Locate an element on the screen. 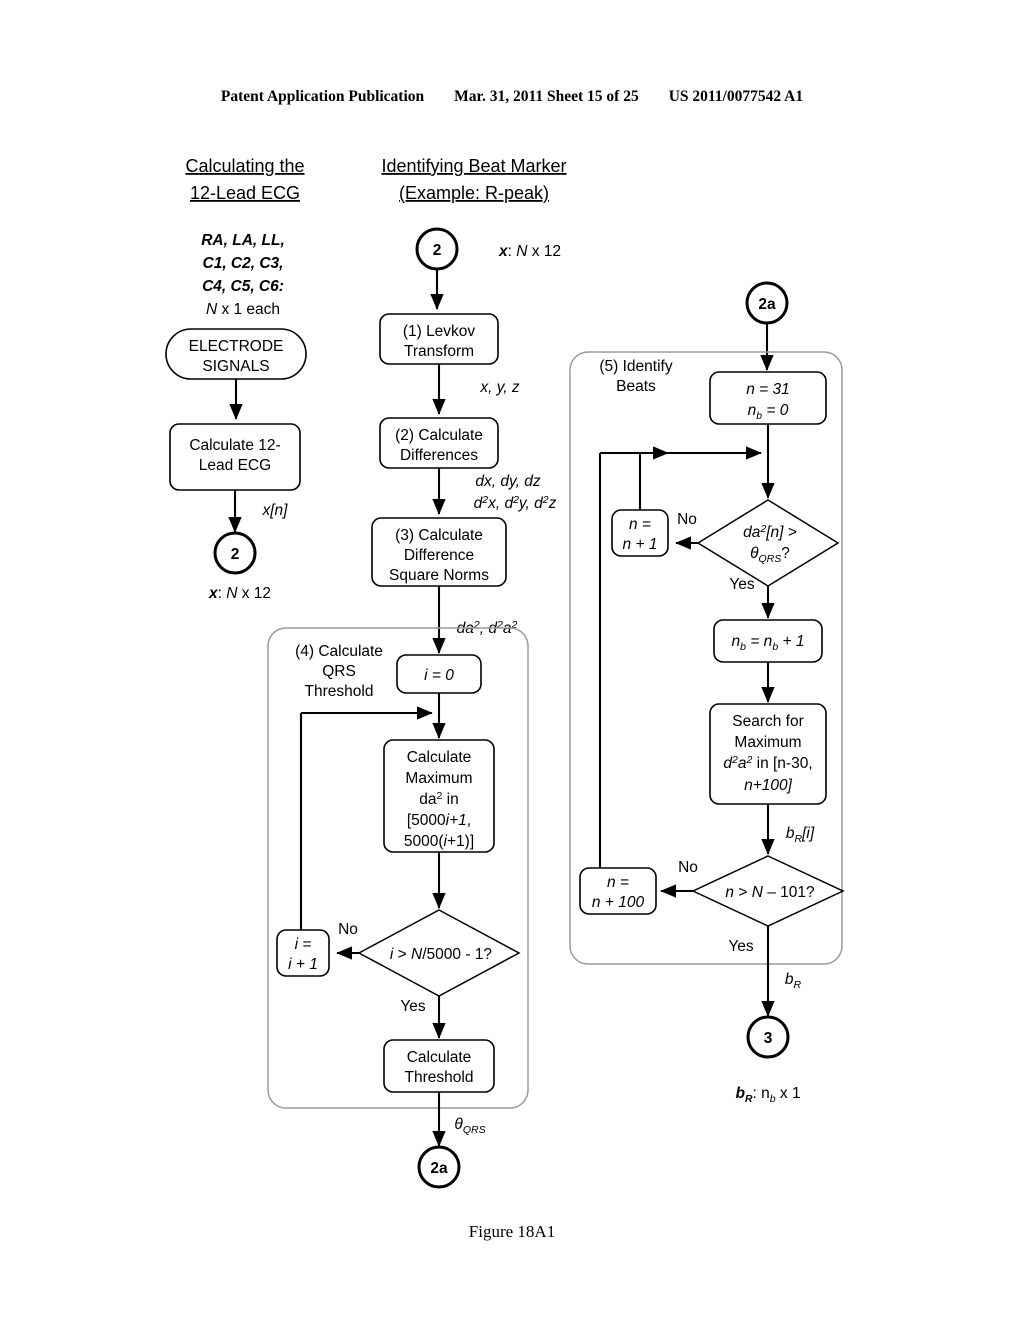 The width and height of the screenshot is (1024, 1320). left-column-title-line2: 12-Lead ECG is located at coordinates (245, 193).